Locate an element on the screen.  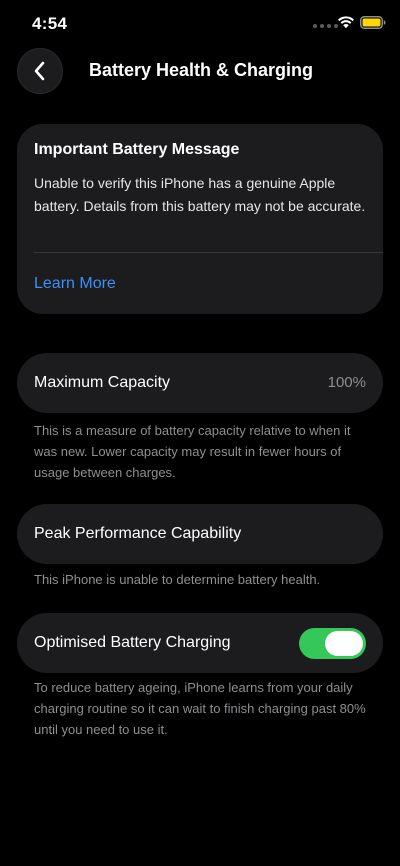
wifi-icon is located at coordinates (346, 22).